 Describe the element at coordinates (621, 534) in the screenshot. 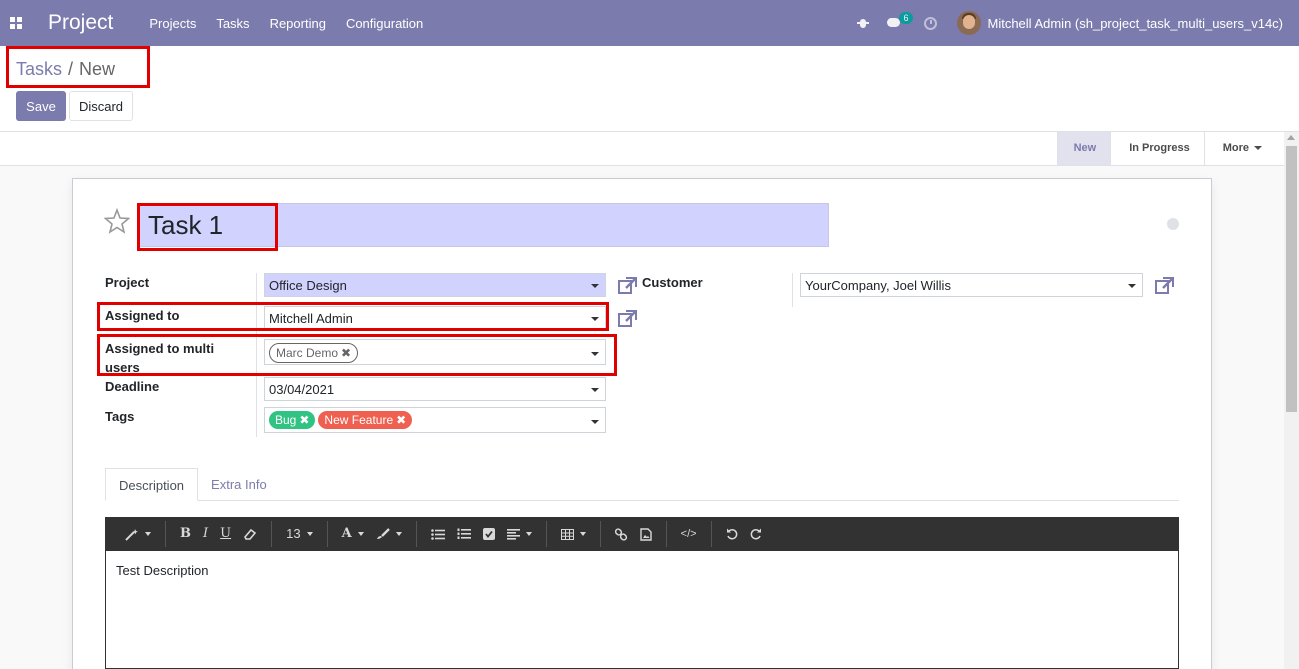

I see `link-icon` at that location.